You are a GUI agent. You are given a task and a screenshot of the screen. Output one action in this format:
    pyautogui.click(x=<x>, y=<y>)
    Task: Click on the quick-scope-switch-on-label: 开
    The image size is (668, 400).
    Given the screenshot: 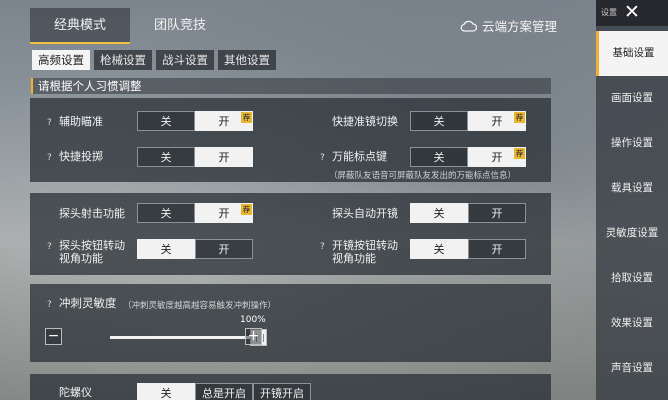 What is the action you would take?
    pyautogui.click(x=497, y=121)
    